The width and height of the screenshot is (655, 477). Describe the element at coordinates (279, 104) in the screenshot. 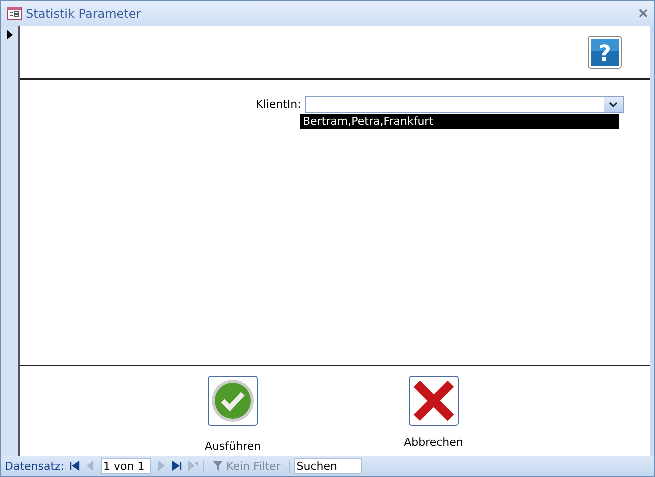

I see `field-label: KlientIn:` at that location.